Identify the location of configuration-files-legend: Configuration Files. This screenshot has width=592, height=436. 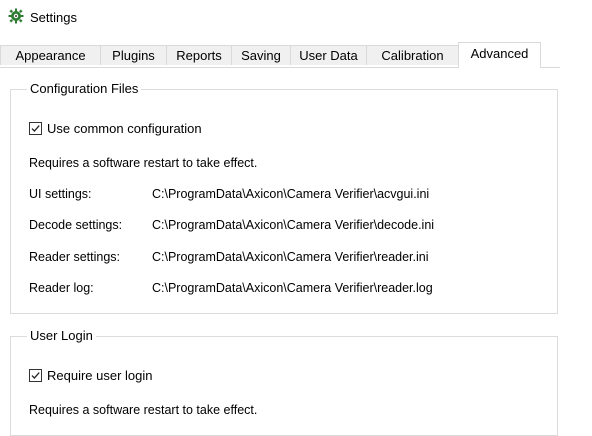
(84, 89).